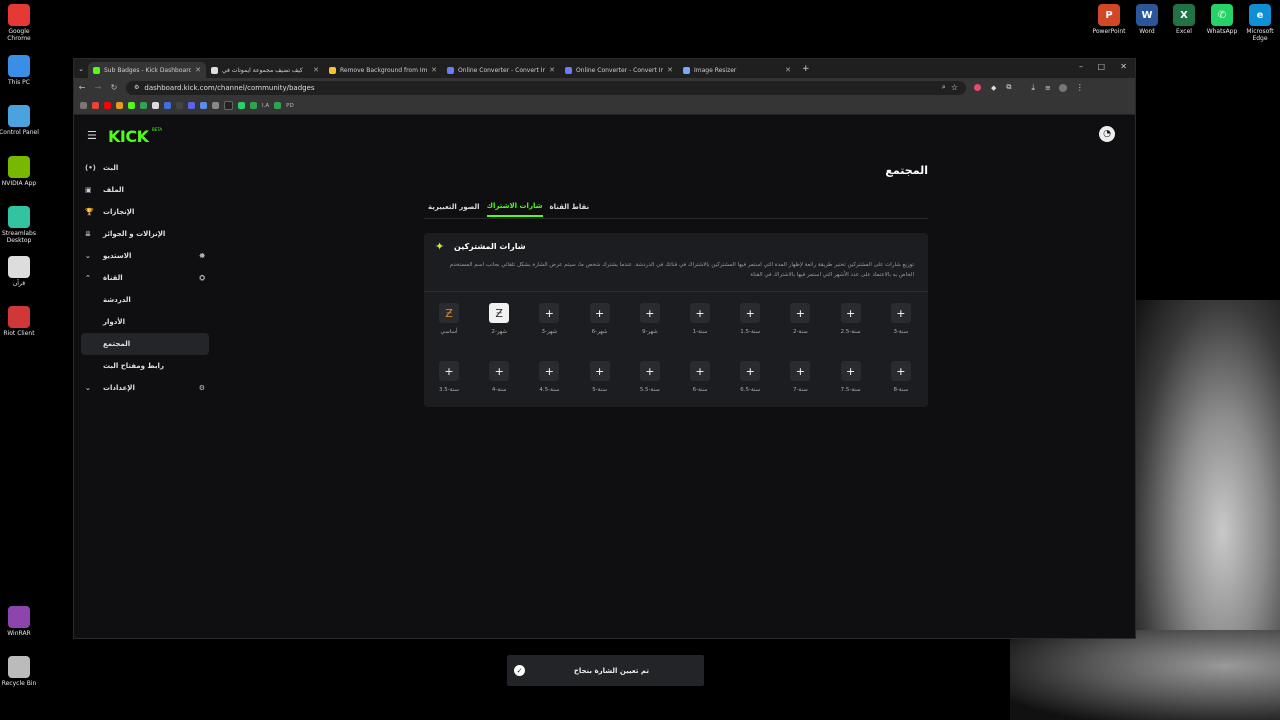  What do you see at coordinates (19, 23) in the screenshot?
I see `desktop-icon: Google Chrome` at bounding box center [19, 23].